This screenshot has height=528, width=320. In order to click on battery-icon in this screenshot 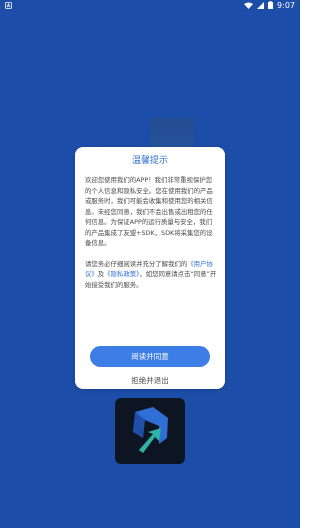, I will do `click(271, 6)`.